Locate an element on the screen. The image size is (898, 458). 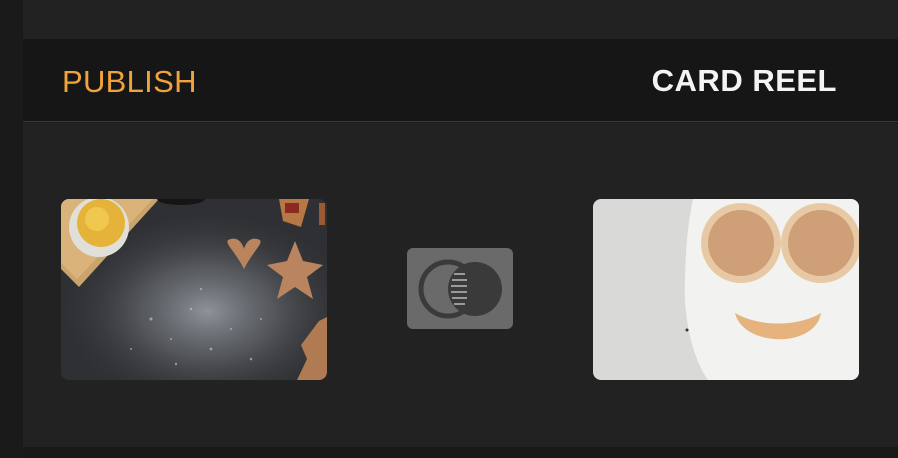
blend-mode-icon is located at coordinates (460, 289).